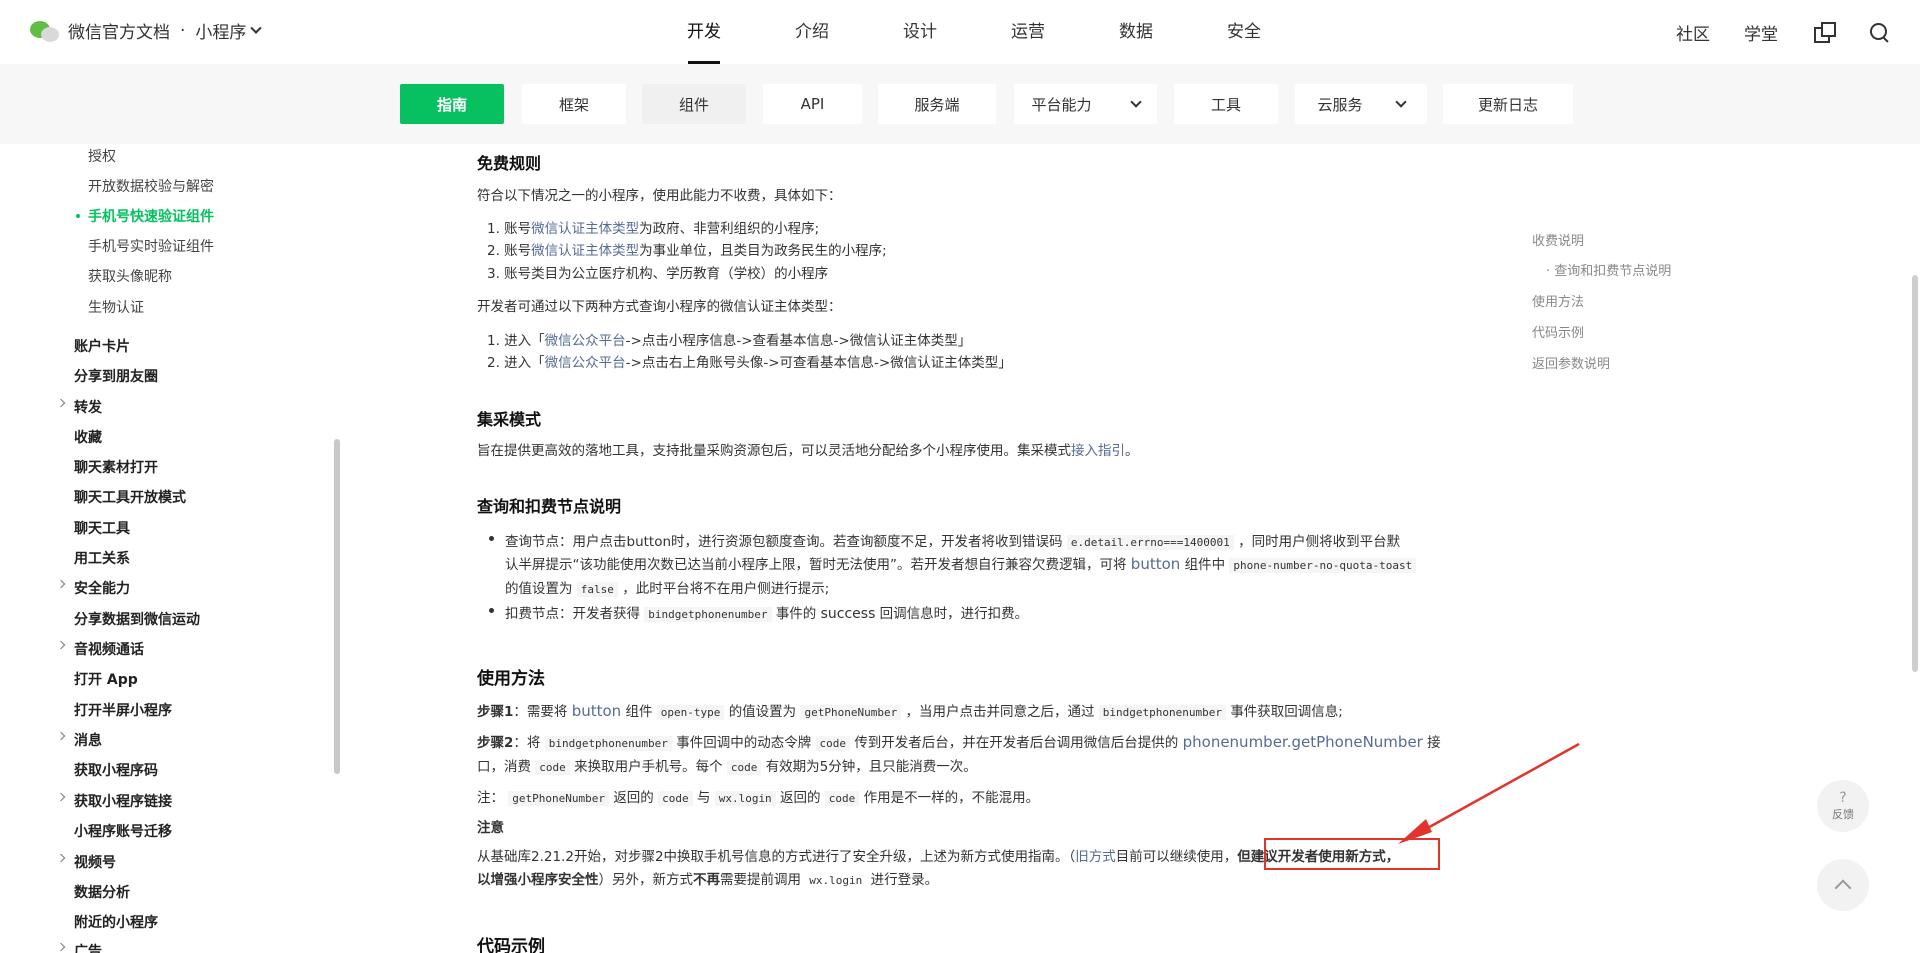  Describe the element at coordinates (1340, 104) in the screenshot. I see `tab-cloud-label: 云服务` at that location.